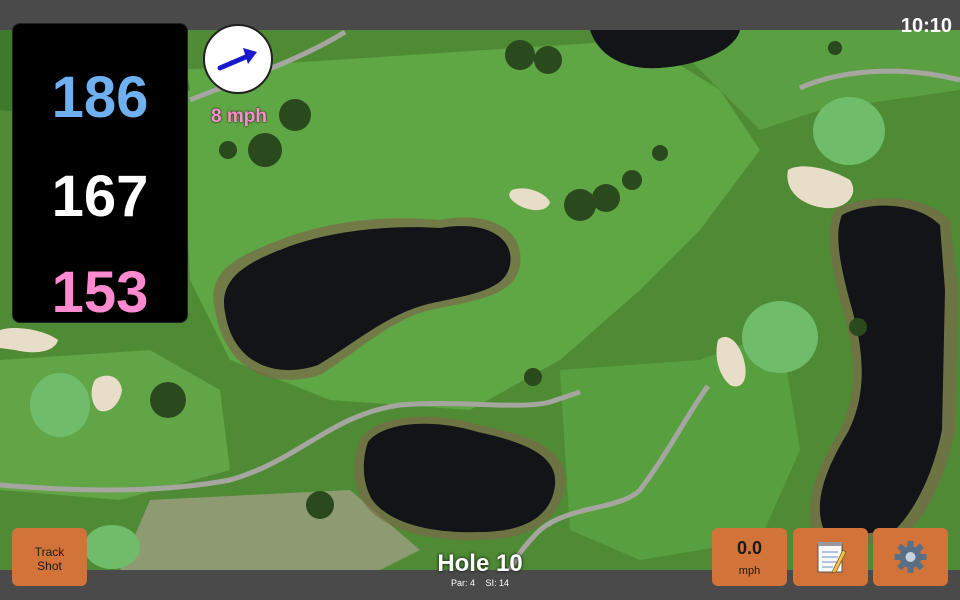  I want to click on clock: 10:10, so click(926, 26).